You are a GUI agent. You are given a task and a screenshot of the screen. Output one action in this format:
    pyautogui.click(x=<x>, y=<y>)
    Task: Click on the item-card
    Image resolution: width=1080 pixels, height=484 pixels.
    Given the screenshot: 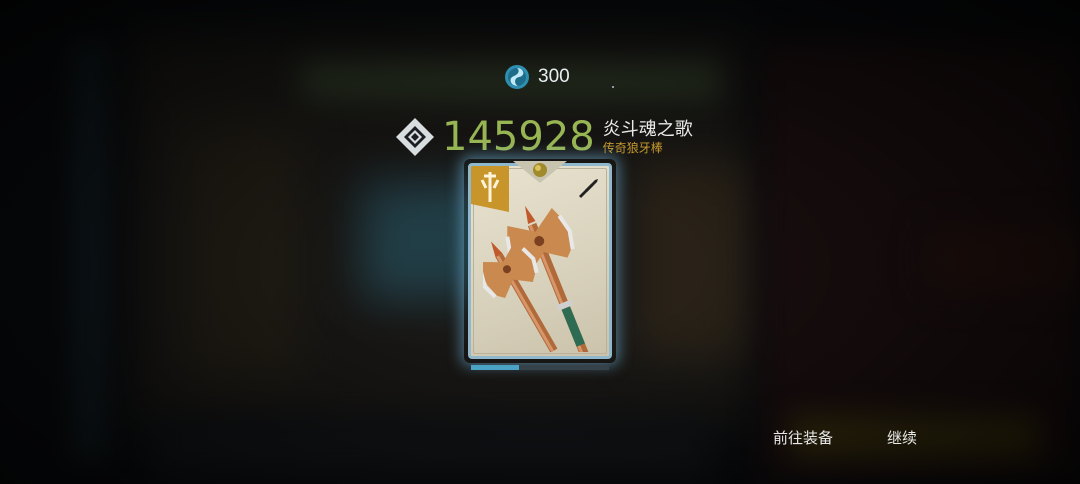 What is the action you would take?
    pyautogui.click(x=540, y=260)
    